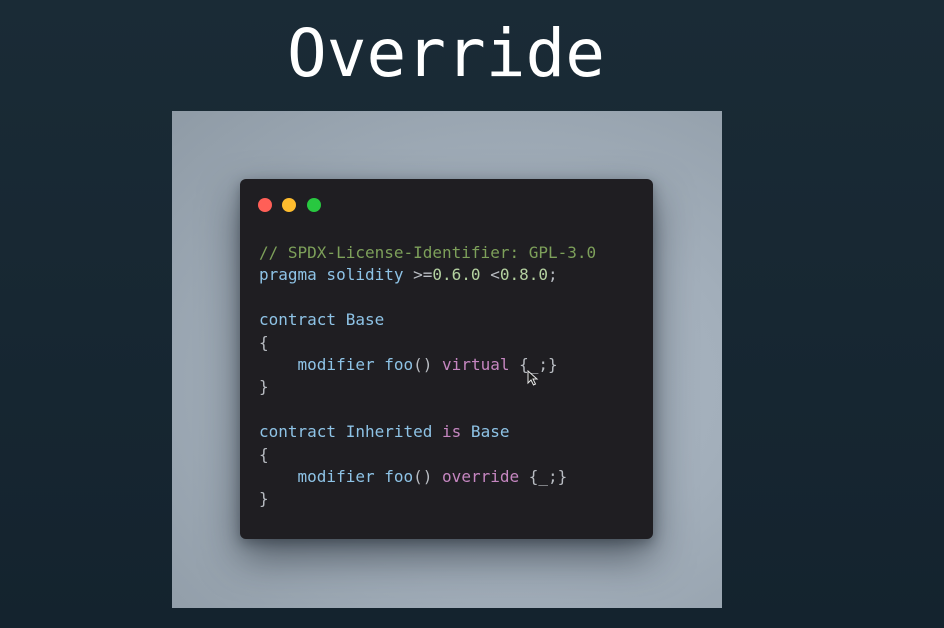 The image size is (944, 628). What do you see at coordinates (423, 275) in the screenshot?
I see `code-token-punct: >=` at bounding box center [423, 275].